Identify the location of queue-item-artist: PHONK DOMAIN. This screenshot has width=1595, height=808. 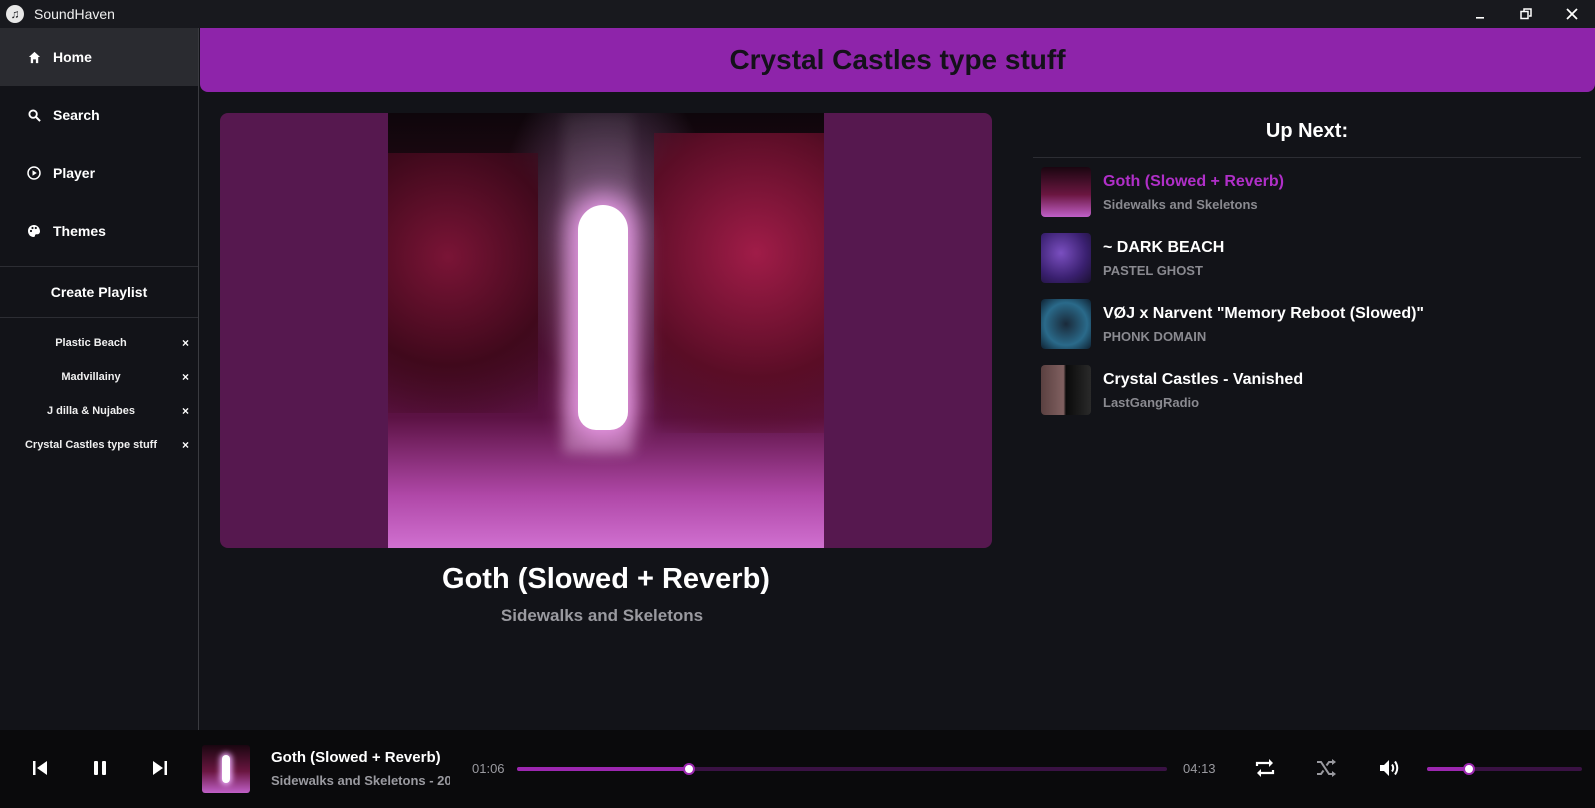
(1155, 336).